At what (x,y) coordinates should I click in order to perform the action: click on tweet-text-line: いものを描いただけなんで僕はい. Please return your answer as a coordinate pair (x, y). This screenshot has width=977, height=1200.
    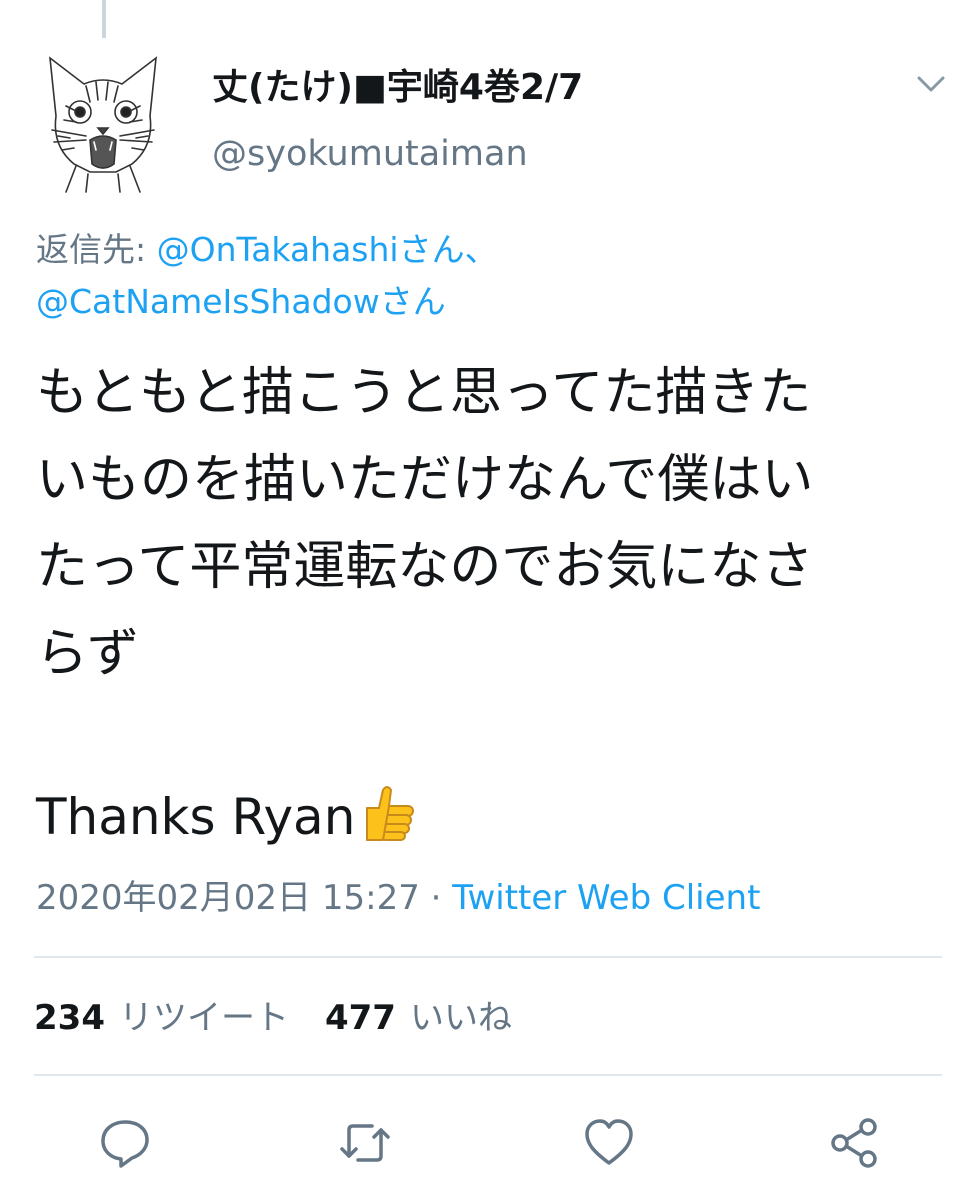
    Looking at the image, I should click on (425, 480).